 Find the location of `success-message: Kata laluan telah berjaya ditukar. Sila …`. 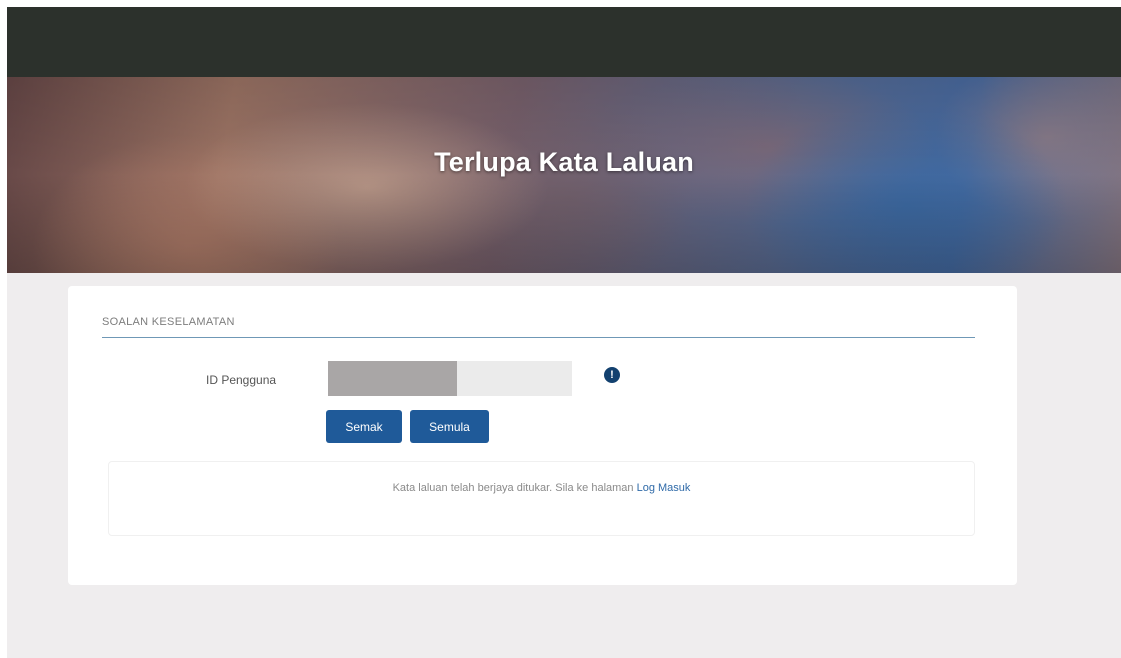

success-message: Kata laluan telah berjaya ditukar. Sila … is located at coordinates (541, 488).